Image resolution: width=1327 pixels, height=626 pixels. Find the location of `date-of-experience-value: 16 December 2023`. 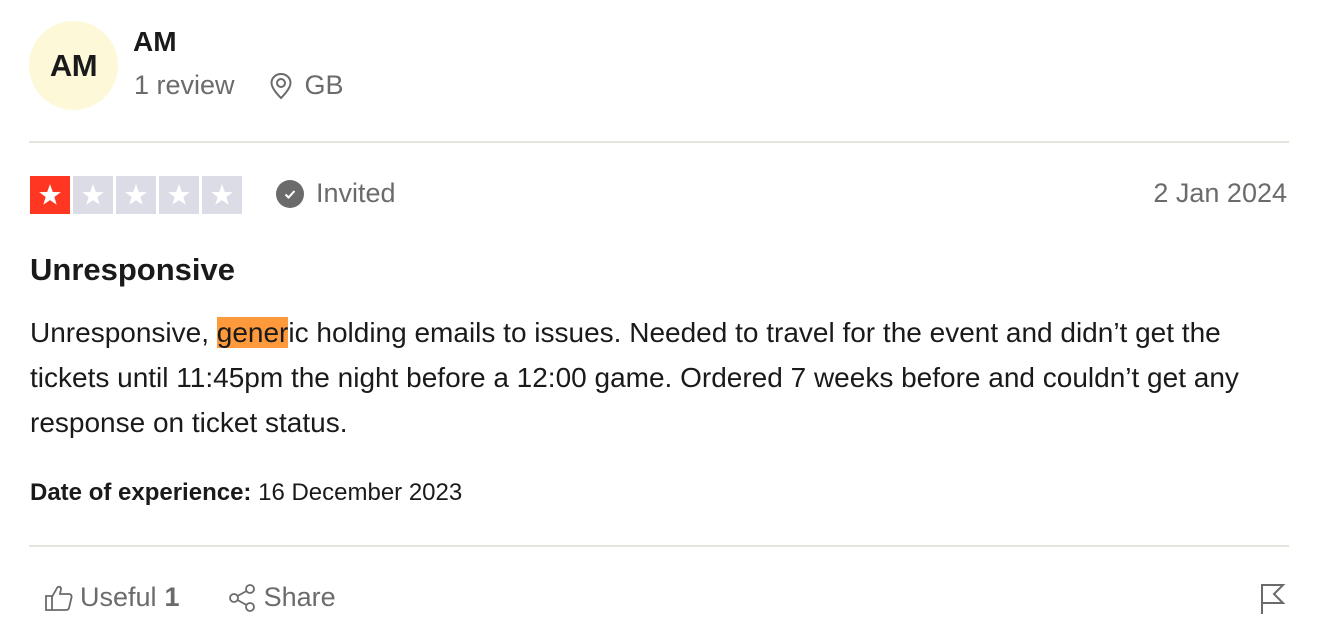

date-of-experience-value: 16 December 2023 is located at coordinates (360, 492).